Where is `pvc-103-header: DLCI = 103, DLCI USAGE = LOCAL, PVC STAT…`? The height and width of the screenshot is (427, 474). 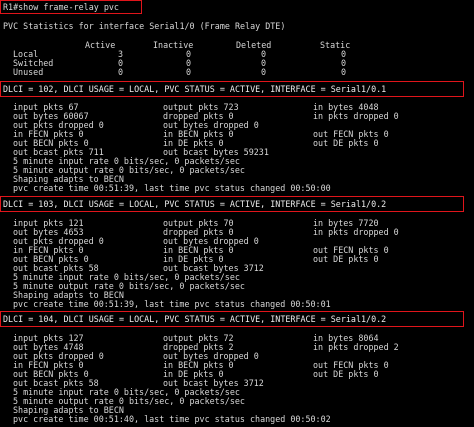 pvc-103-header: DLCI = 103, DLCI USAGE = LOCAL, PVC STAT… is located at coordinates (195, 204).